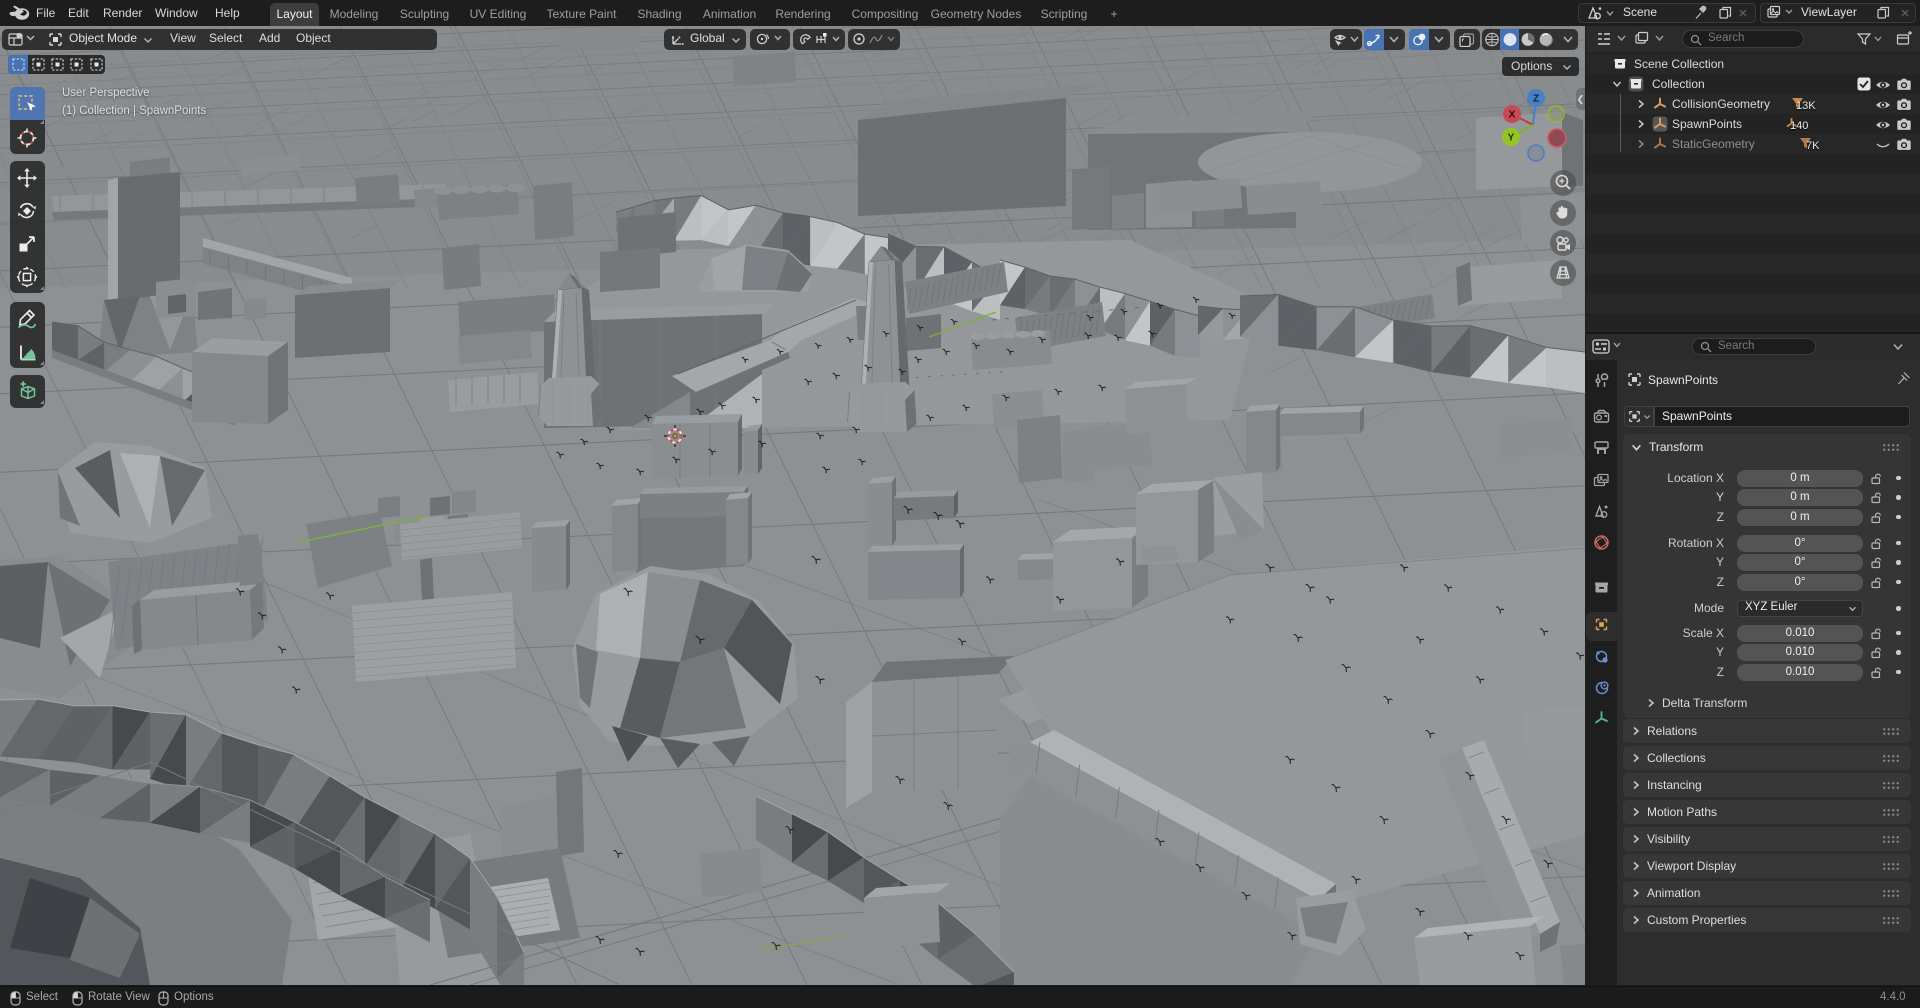 This screenshot has height=1008, width=1920. Describe the element at coordinates (1511, 138) in the screenshot. I see `svg-text: Y` at that location.